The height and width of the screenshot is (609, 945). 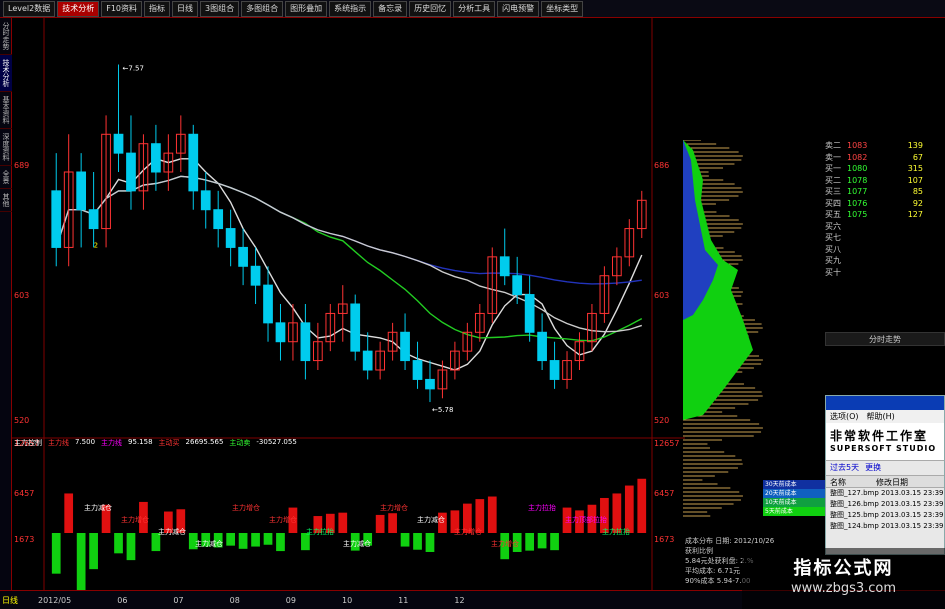 What do you see at coordinates (661, 420) in the screenshot?
I see `price-label-right-2: 520` at bounding box center [661, 420].